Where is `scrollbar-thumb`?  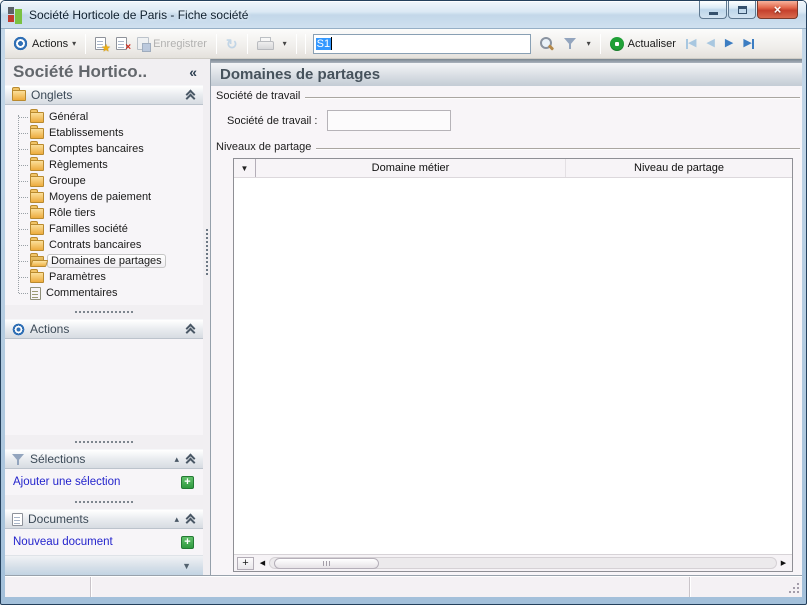 scrollbar-thumb is located at coordinates (326, 563).